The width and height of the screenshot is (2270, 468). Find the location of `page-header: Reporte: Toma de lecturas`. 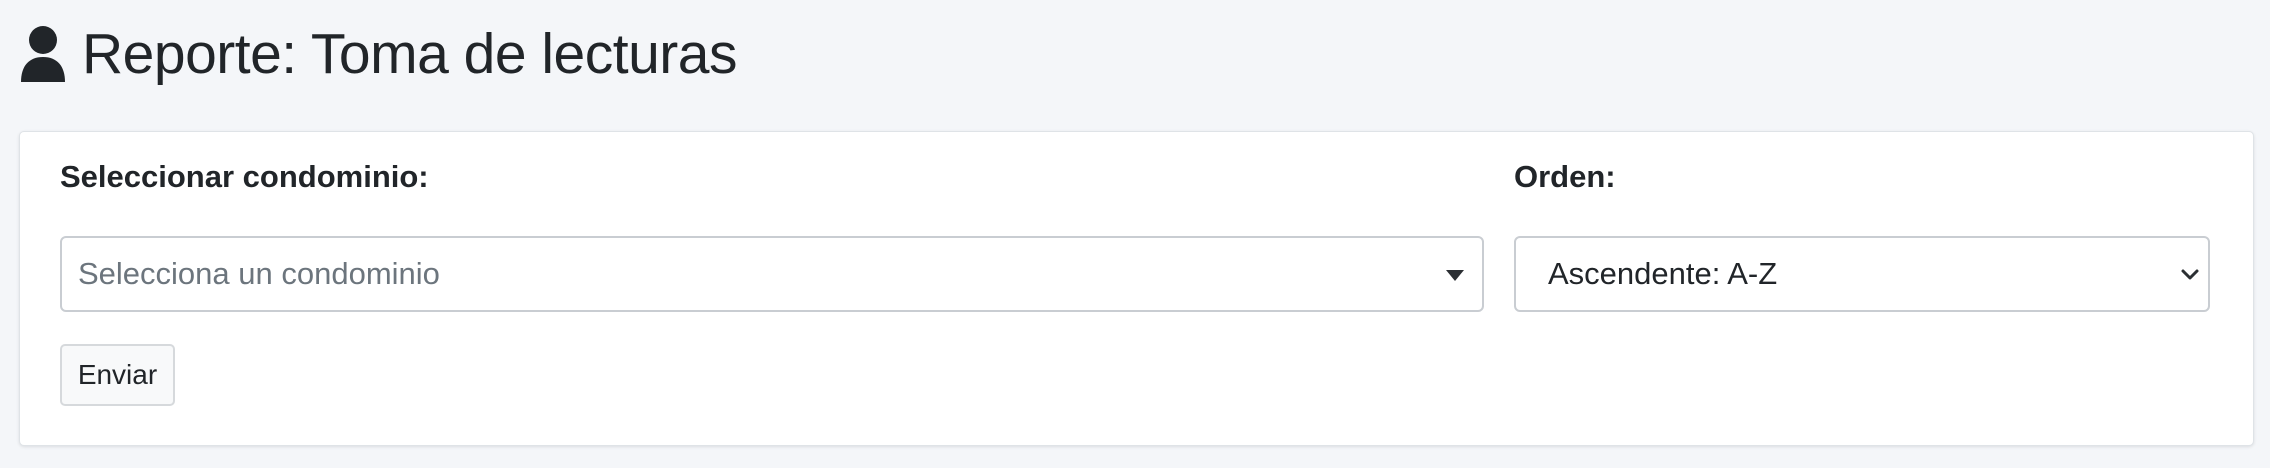

page-header: Reporte: Toma de lecturas is located at coordinates (377, 54).